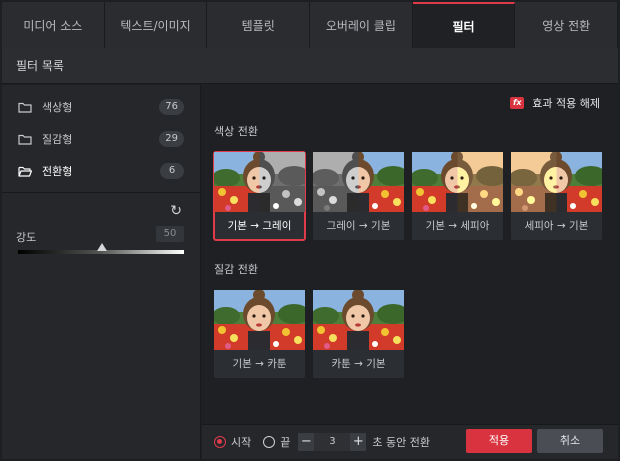  I want to click on start-label: 시작, so click(241, 442).